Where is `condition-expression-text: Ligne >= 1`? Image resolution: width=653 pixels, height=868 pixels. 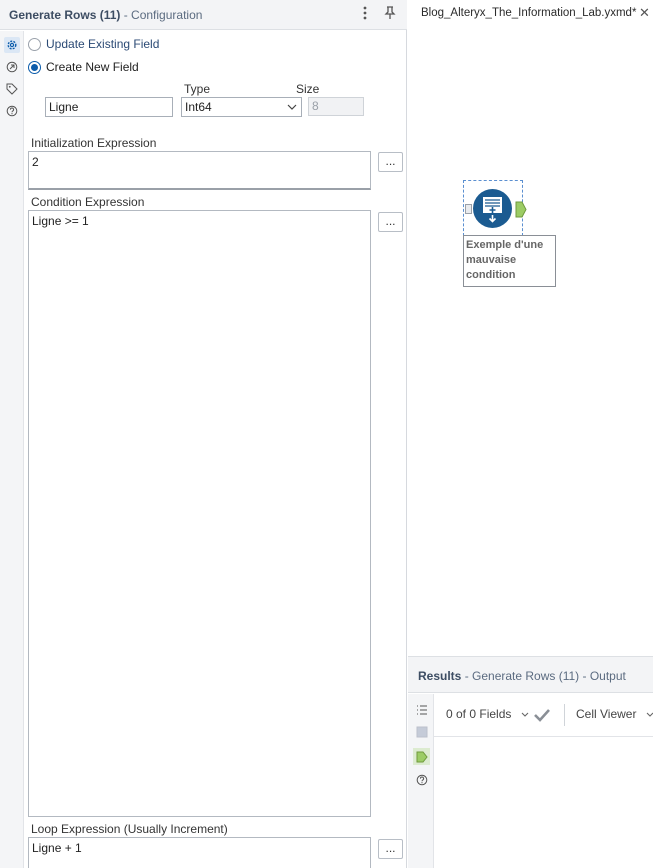 condition-expression-text: Ligne >= 1 is located at coordinates (60, 221).